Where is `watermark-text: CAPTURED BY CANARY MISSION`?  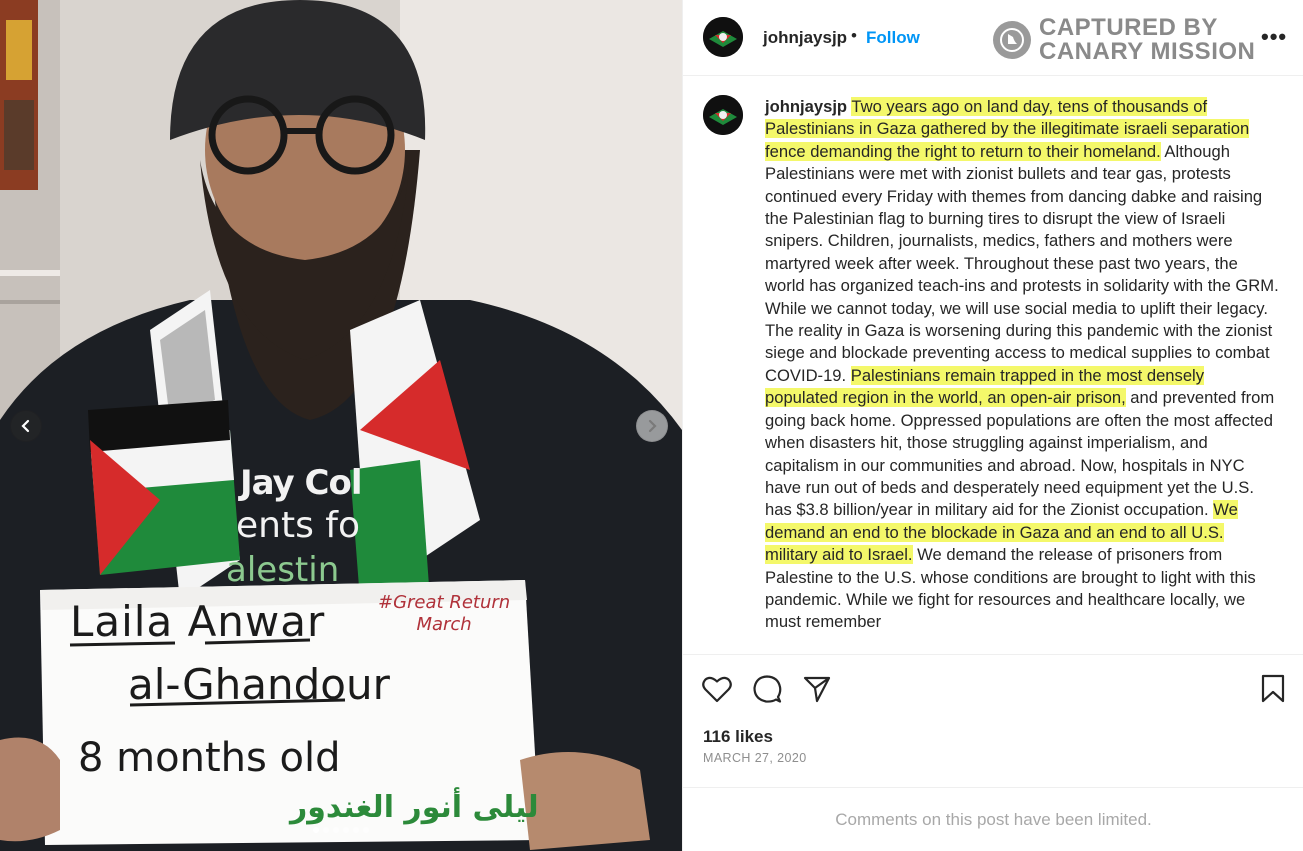 watermark-text: CAPTURED BY CANARY MISSION is located at coordinates (1147, 40).